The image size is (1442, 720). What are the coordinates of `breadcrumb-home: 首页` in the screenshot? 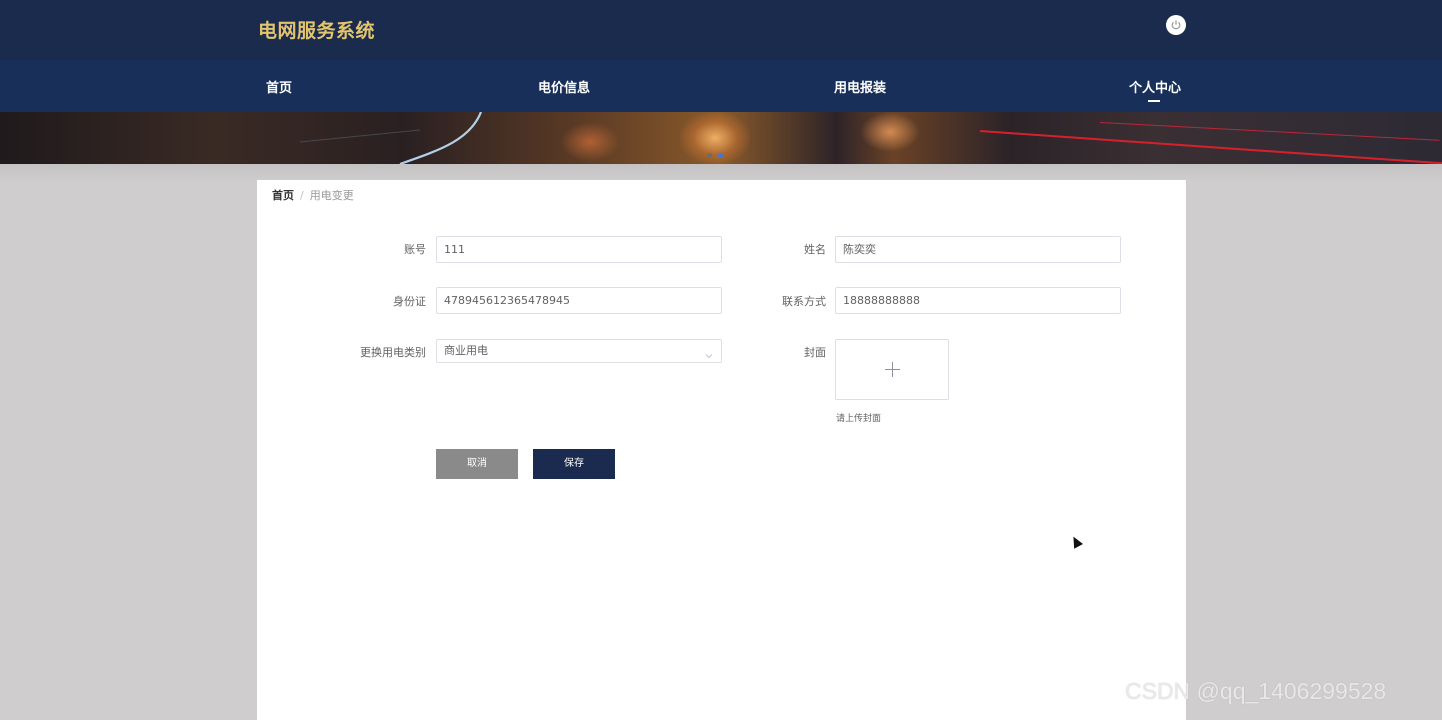 It's located at (283, 195).